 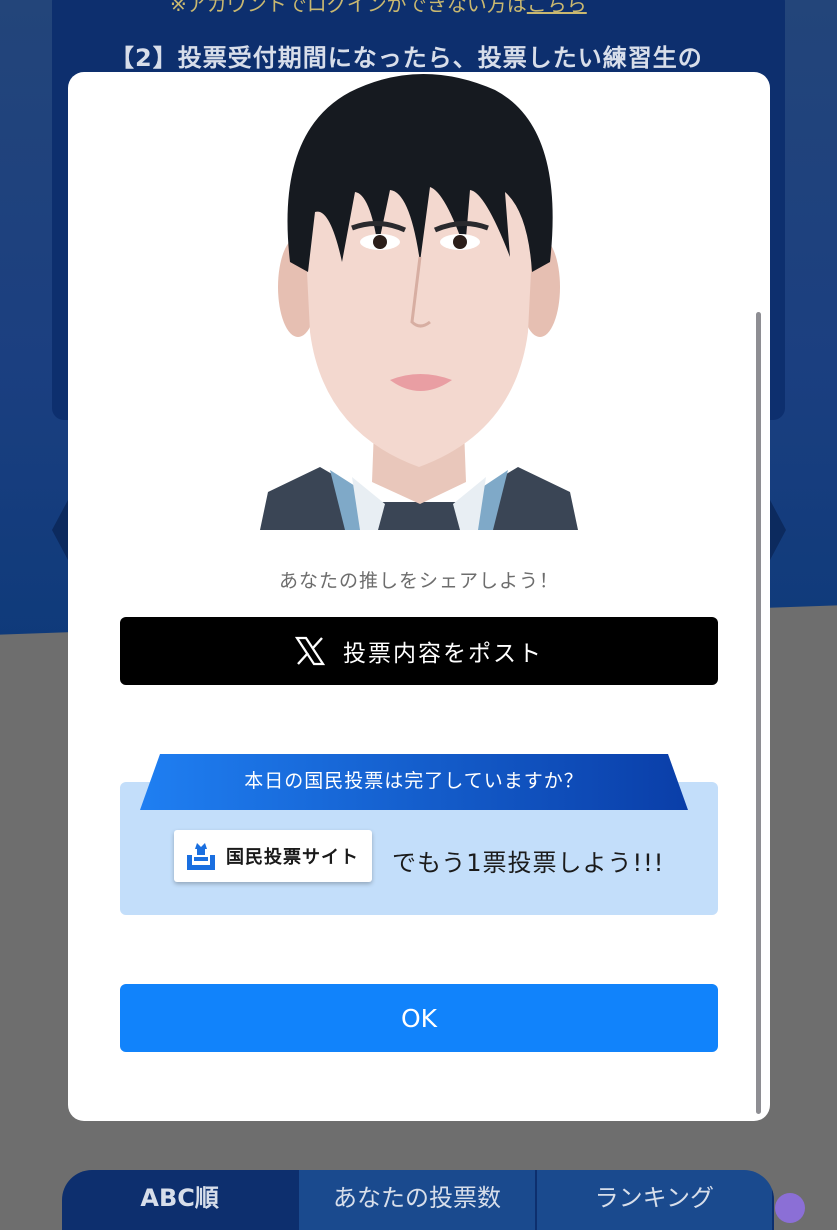 I want to click on national-vote-banner: 本日の国民投票は完了していますか？, so click(x=414, y=782).